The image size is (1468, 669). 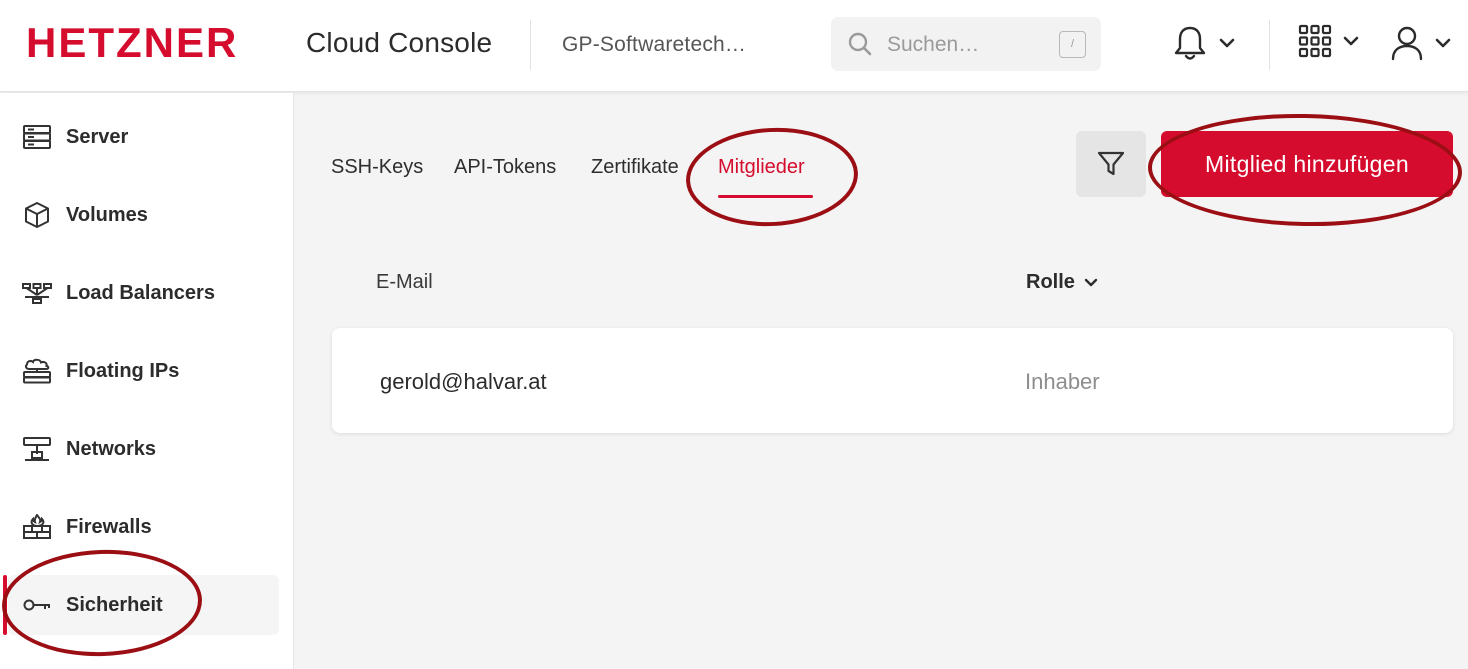 What do you see at coordinates (1307, 164) in the screenshot?
I see `add-member-button: Mitglied hinzufügen` at bounding box center [1307, 164].